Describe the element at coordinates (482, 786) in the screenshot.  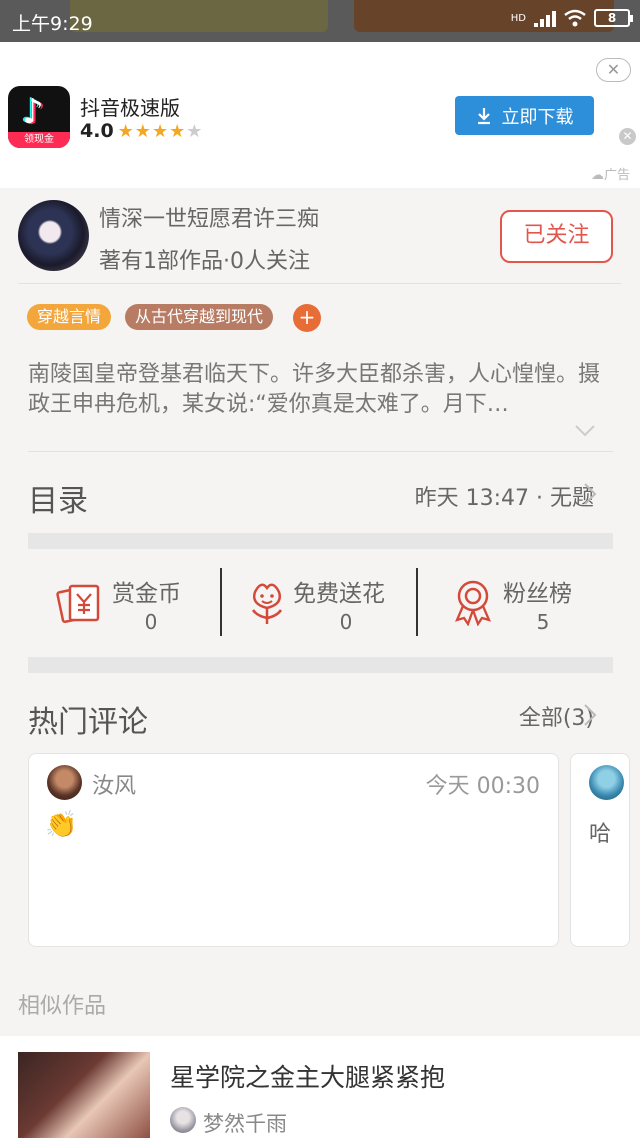
I see `comment-time: 今天 00:30` at that location.